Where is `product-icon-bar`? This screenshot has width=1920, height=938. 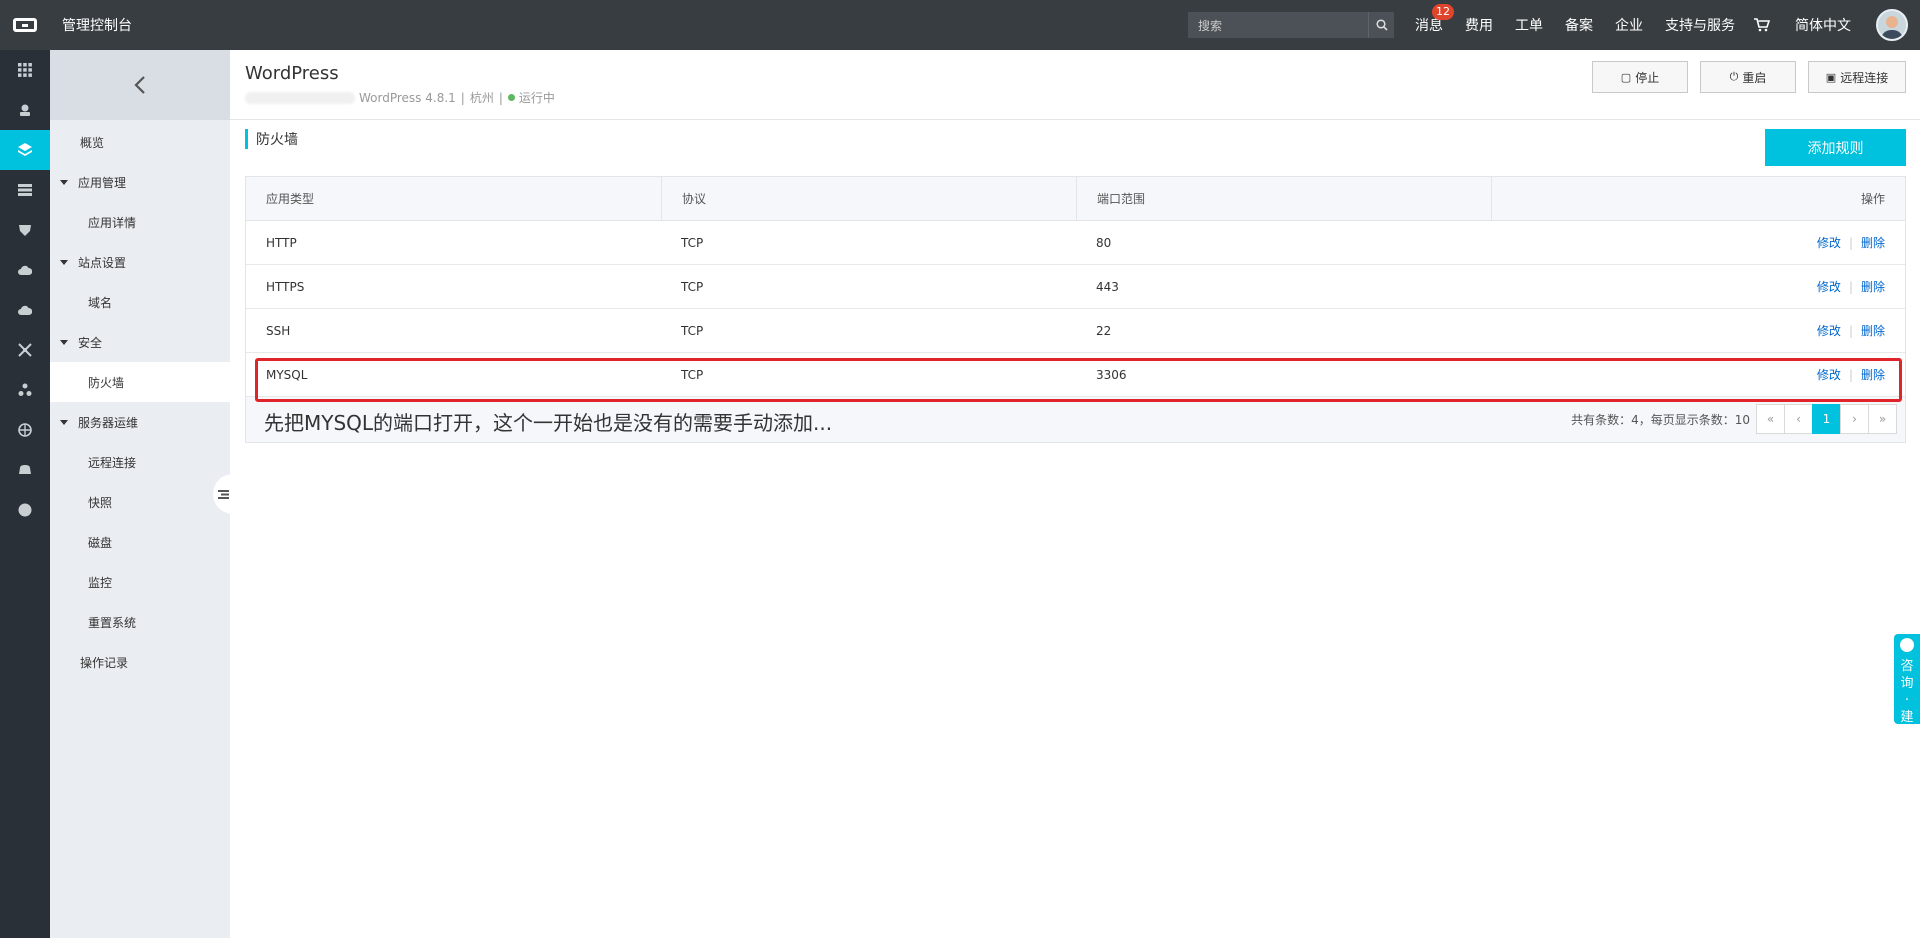
product-icon-bar is located at coordinates (25, 494).